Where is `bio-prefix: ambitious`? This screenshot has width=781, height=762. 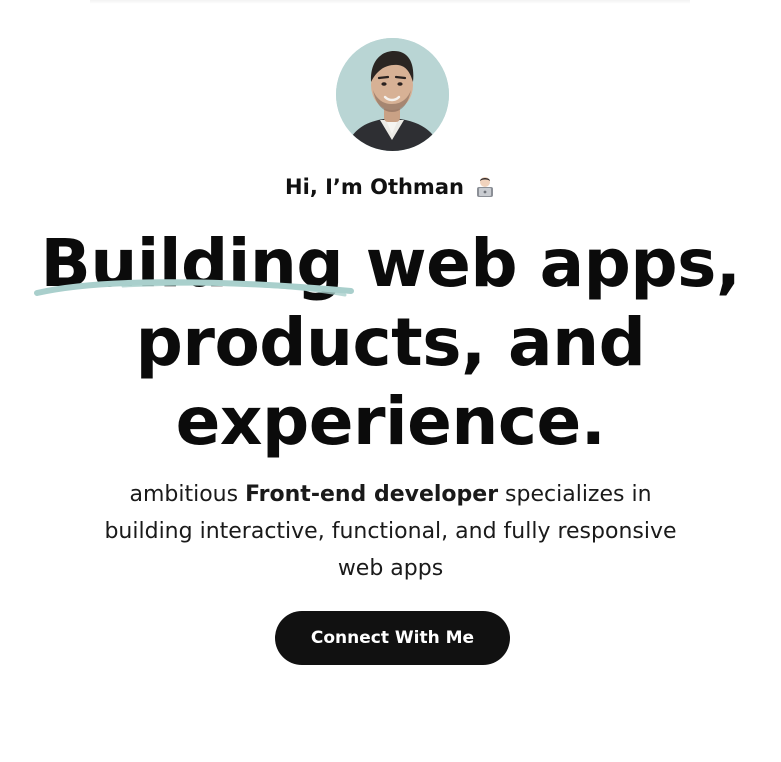
bio-prefix: ambitious is located at coordinates (187, 494).